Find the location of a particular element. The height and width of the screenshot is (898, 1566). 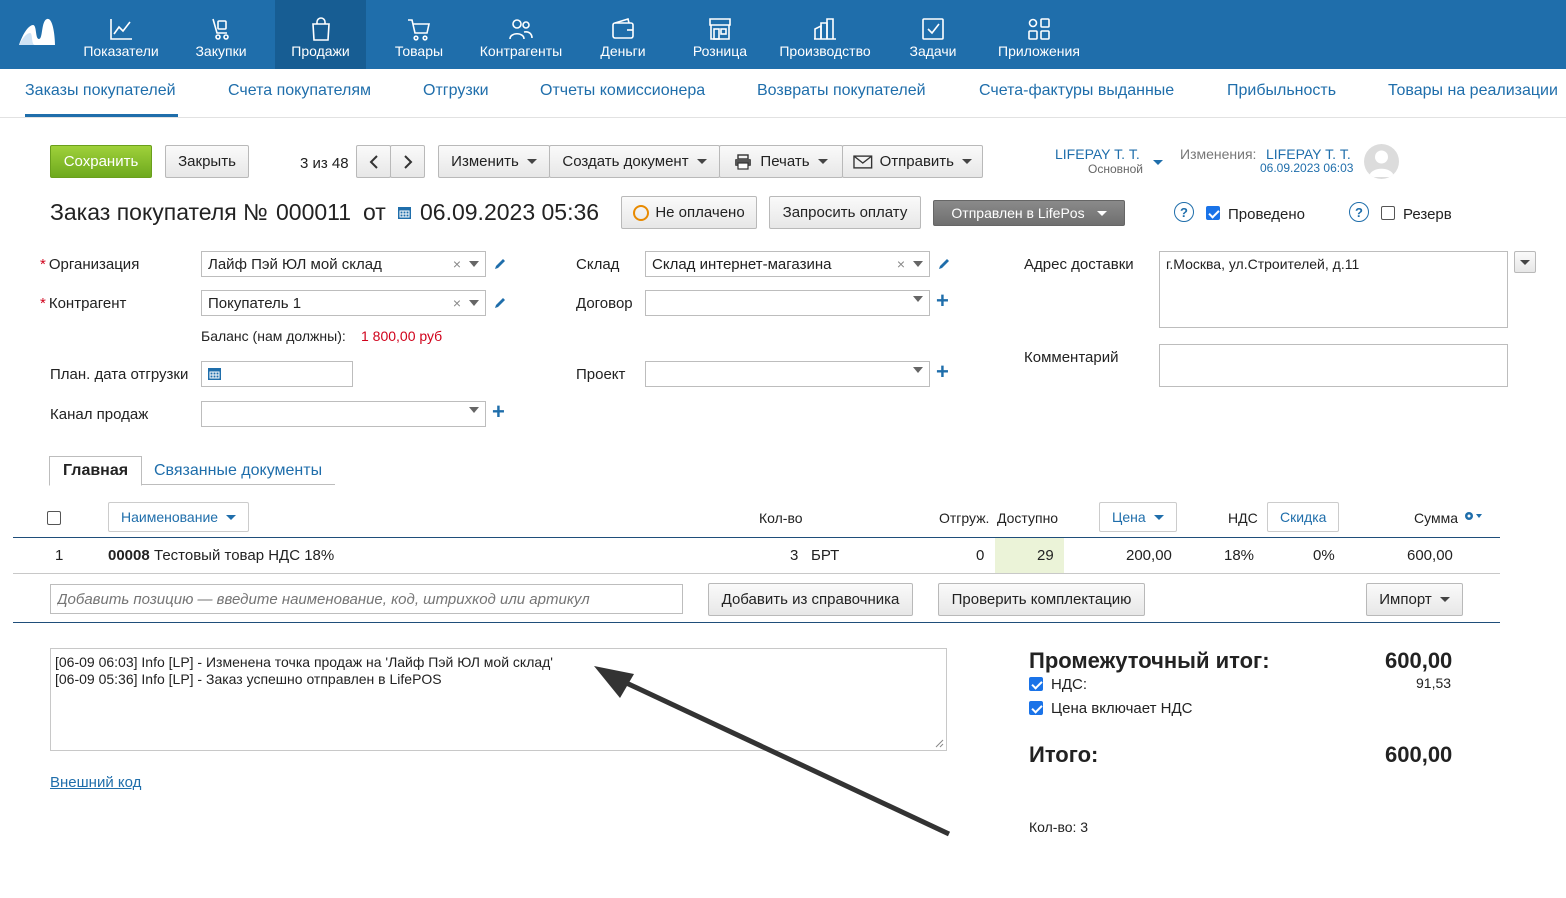

next-button is located at coordinates (407, 161).